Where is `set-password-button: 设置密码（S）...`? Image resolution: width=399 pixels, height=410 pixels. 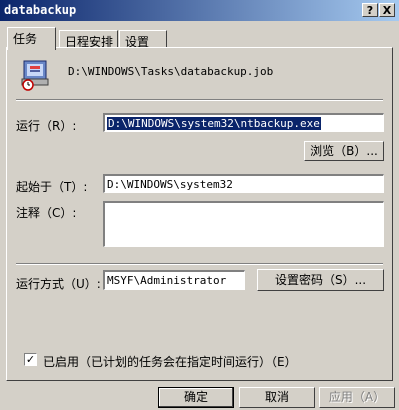 set-password-button: 设置密码（S）... is located at coordinates (320, 280).